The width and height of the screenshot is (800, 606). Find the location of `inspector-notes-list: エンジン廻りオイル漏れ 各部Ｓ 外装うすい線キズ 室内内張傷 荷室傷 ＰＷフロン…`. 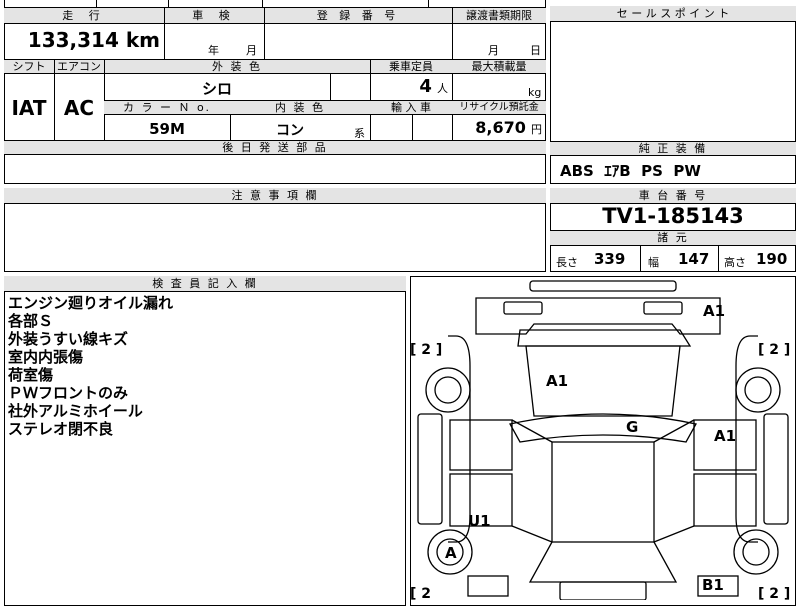

inspector-notes-list: エンジン廻りオイル漏れ 各部Ｓ 外装うすい線キズ 室内内張傷 荷室傷 ＰＷフロン… is located at coordinates (203, 366).